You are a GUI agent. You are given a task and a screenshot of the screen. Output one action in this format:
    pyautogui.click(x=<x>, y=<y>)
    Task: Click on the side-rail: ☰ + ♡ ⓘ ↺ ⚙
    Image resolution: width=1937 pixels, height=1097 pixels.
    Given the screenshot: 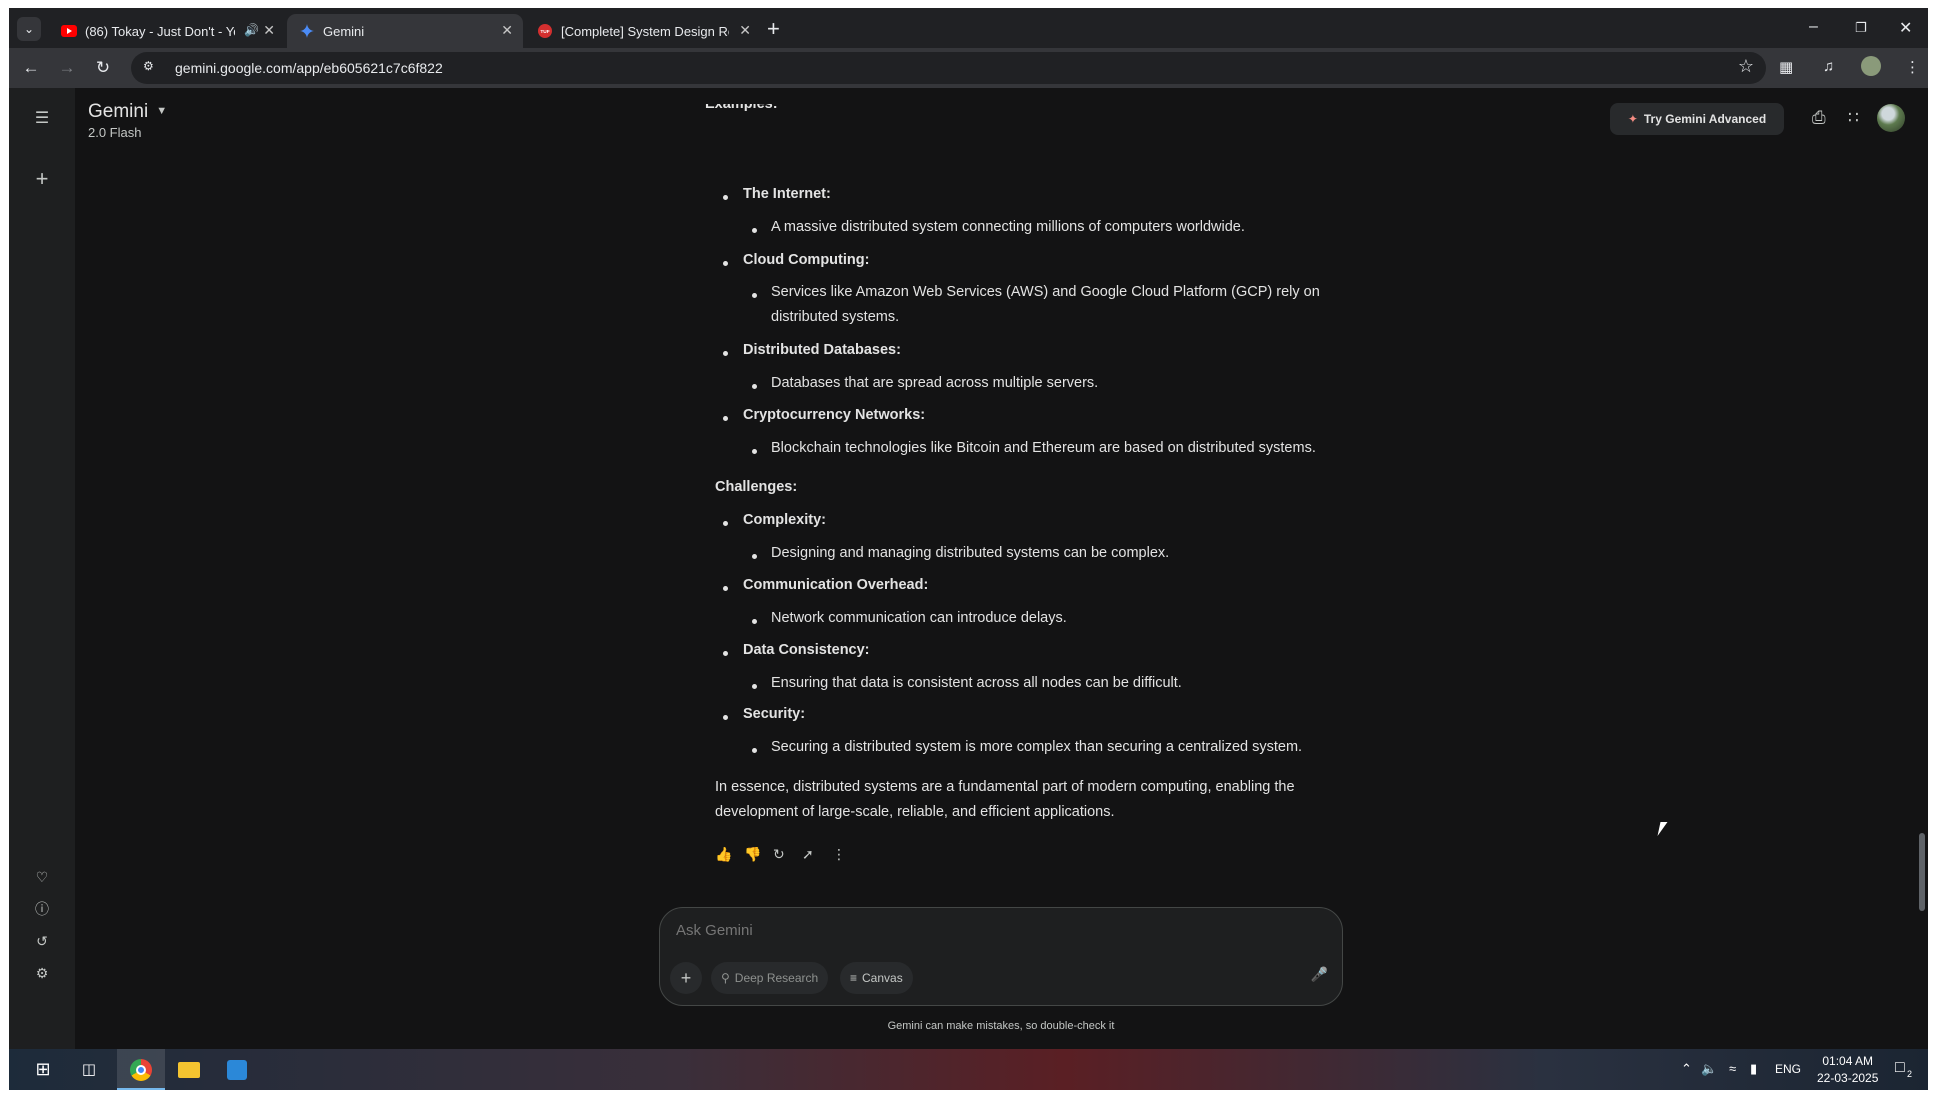 What is the action you would take?
    pyautogui.click(x=42, y=568)
    